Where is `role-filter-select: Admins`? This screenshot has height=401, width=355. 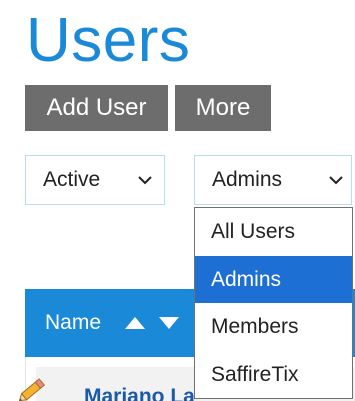 role-filter-select: Admins is located at coordinates (273, 180).